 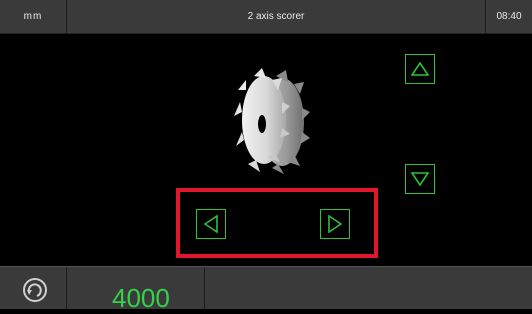 I want to click on move-down-button, so click(x=420, y=179).